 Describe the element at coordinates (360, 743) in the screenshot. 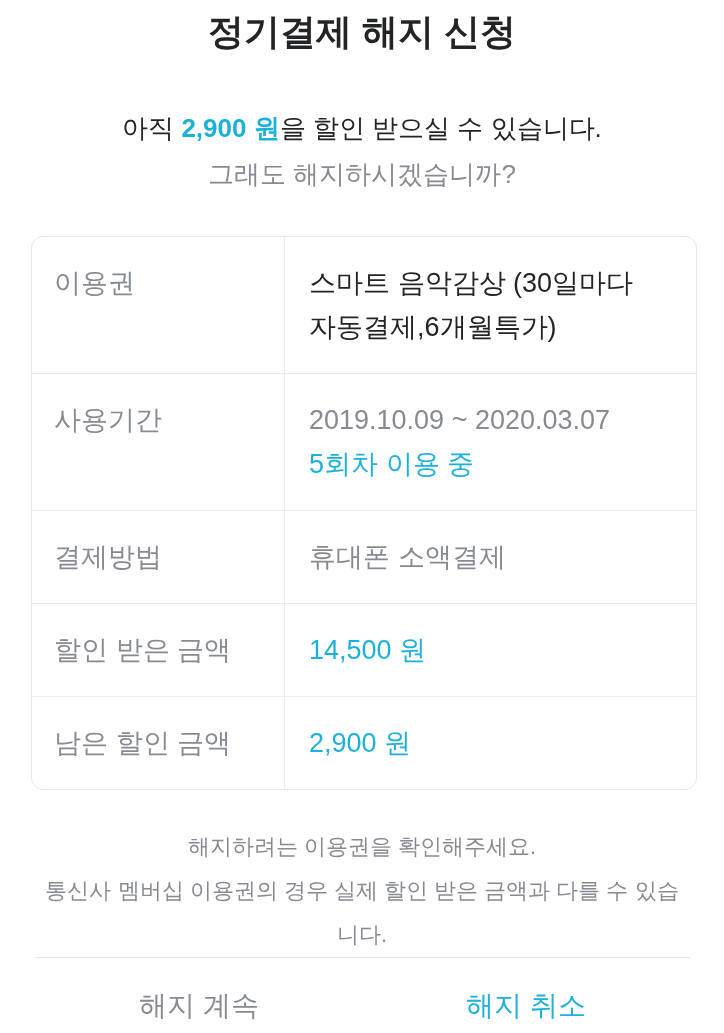

I see `field-value: 2,900 원` at that location.